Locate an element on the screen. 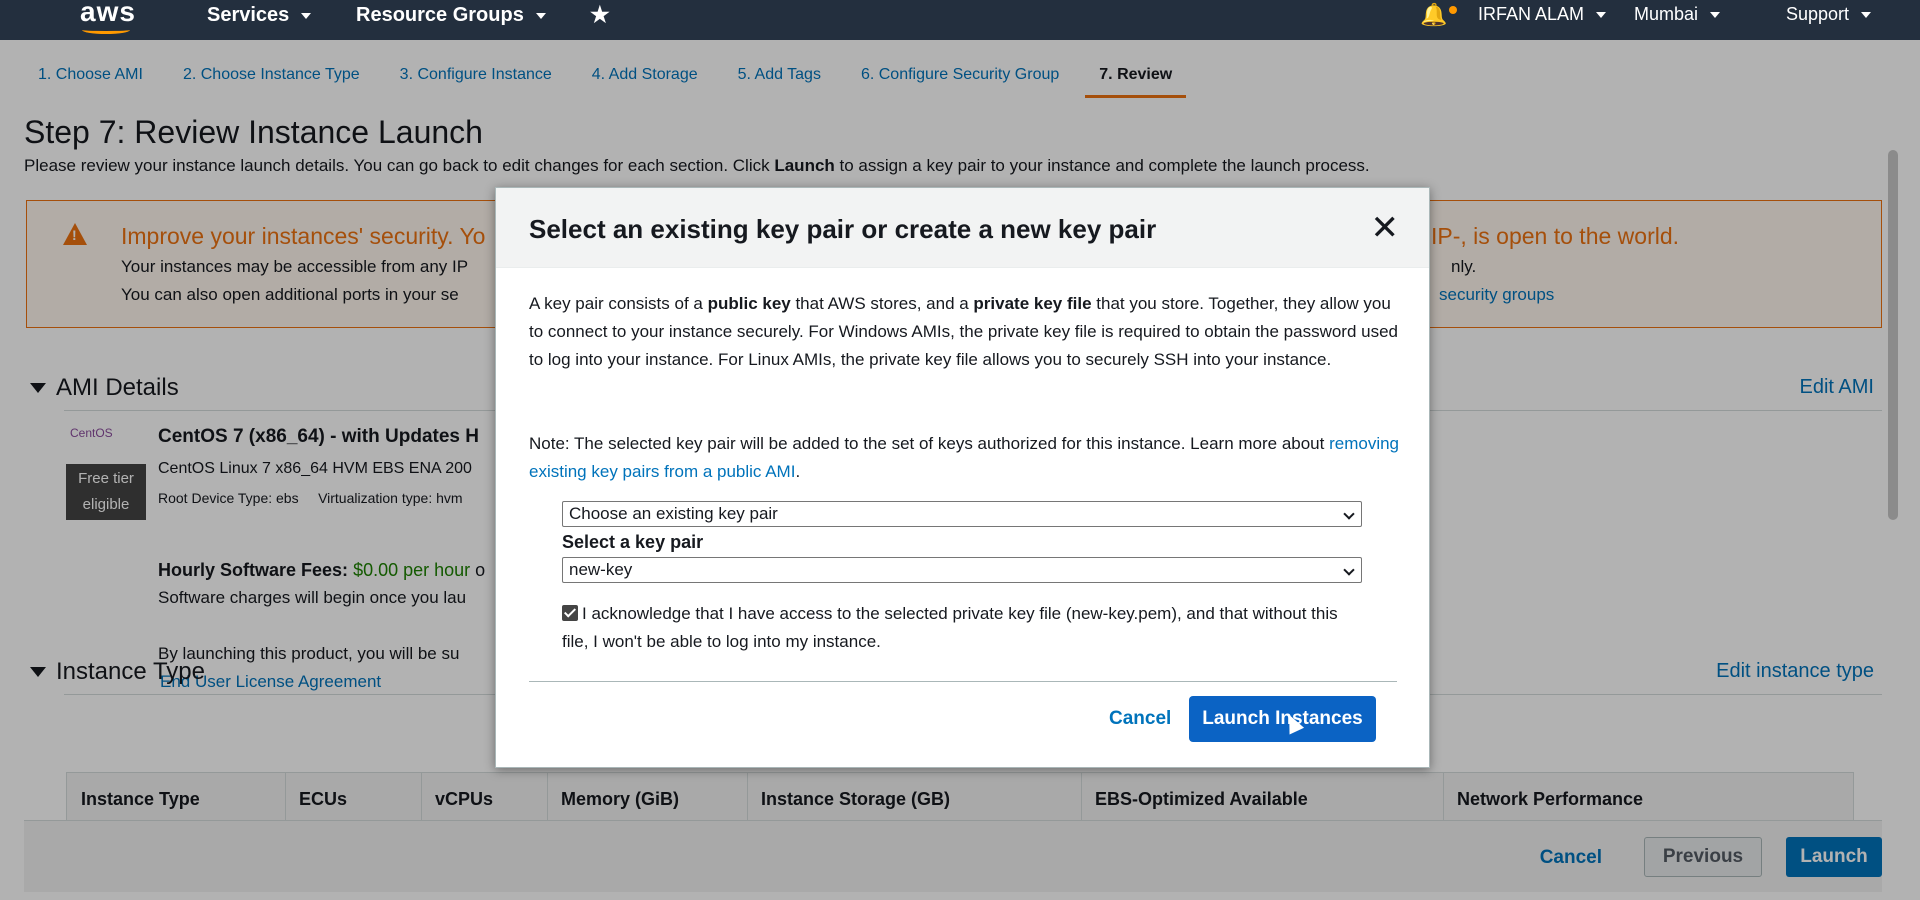  user-menu: IRFAN ALAM is located at coordinates (1542, 14).